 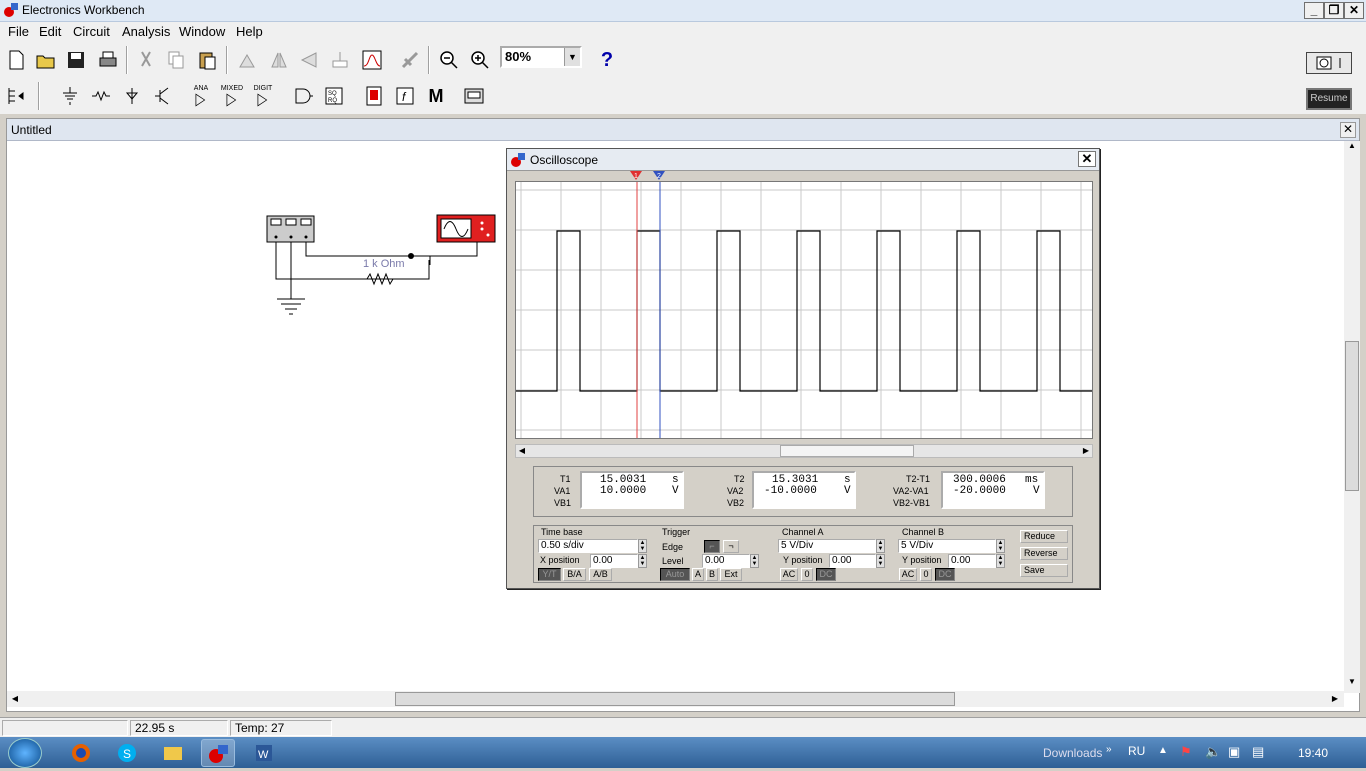 What do you see at coordinates (466, 228) in the screenshot?
I see `function-generator-icon` at bounding box center [466, 228].